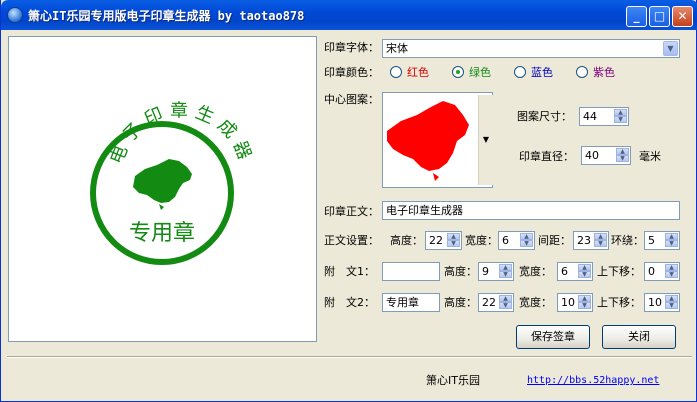 Image resolution: width=697 pixels, height=402 pixels. Describe the element at coordinates (650, 156) in the screenshot. I see `diameter-unit: 毫米` at that location.